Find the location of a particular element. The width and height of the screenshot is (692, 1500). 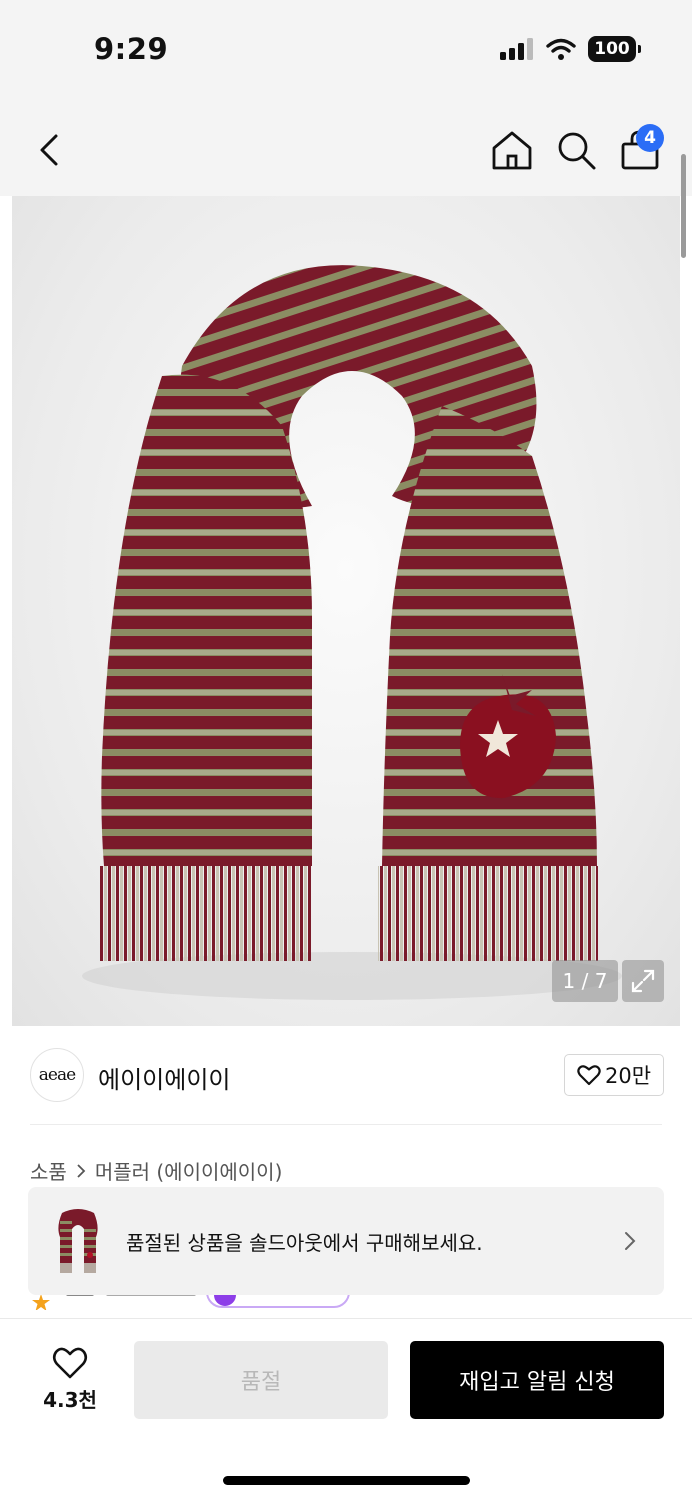

home-indicator is located at coordinates (346, 1480).